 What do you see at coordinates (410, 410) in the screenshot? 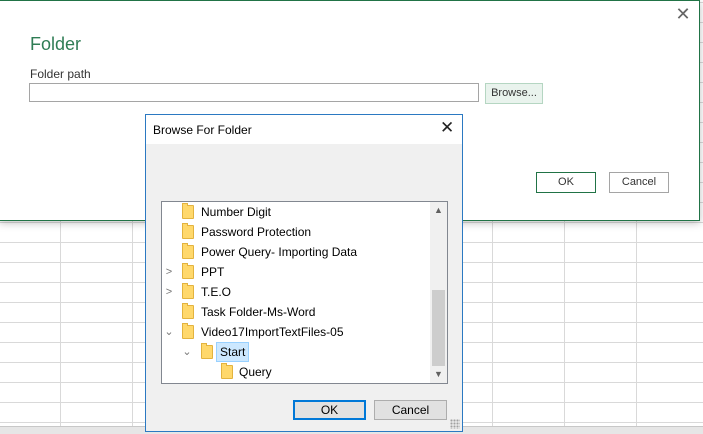
I see `browse-cancel-button: Cancel` at bounding box center [410, 410].